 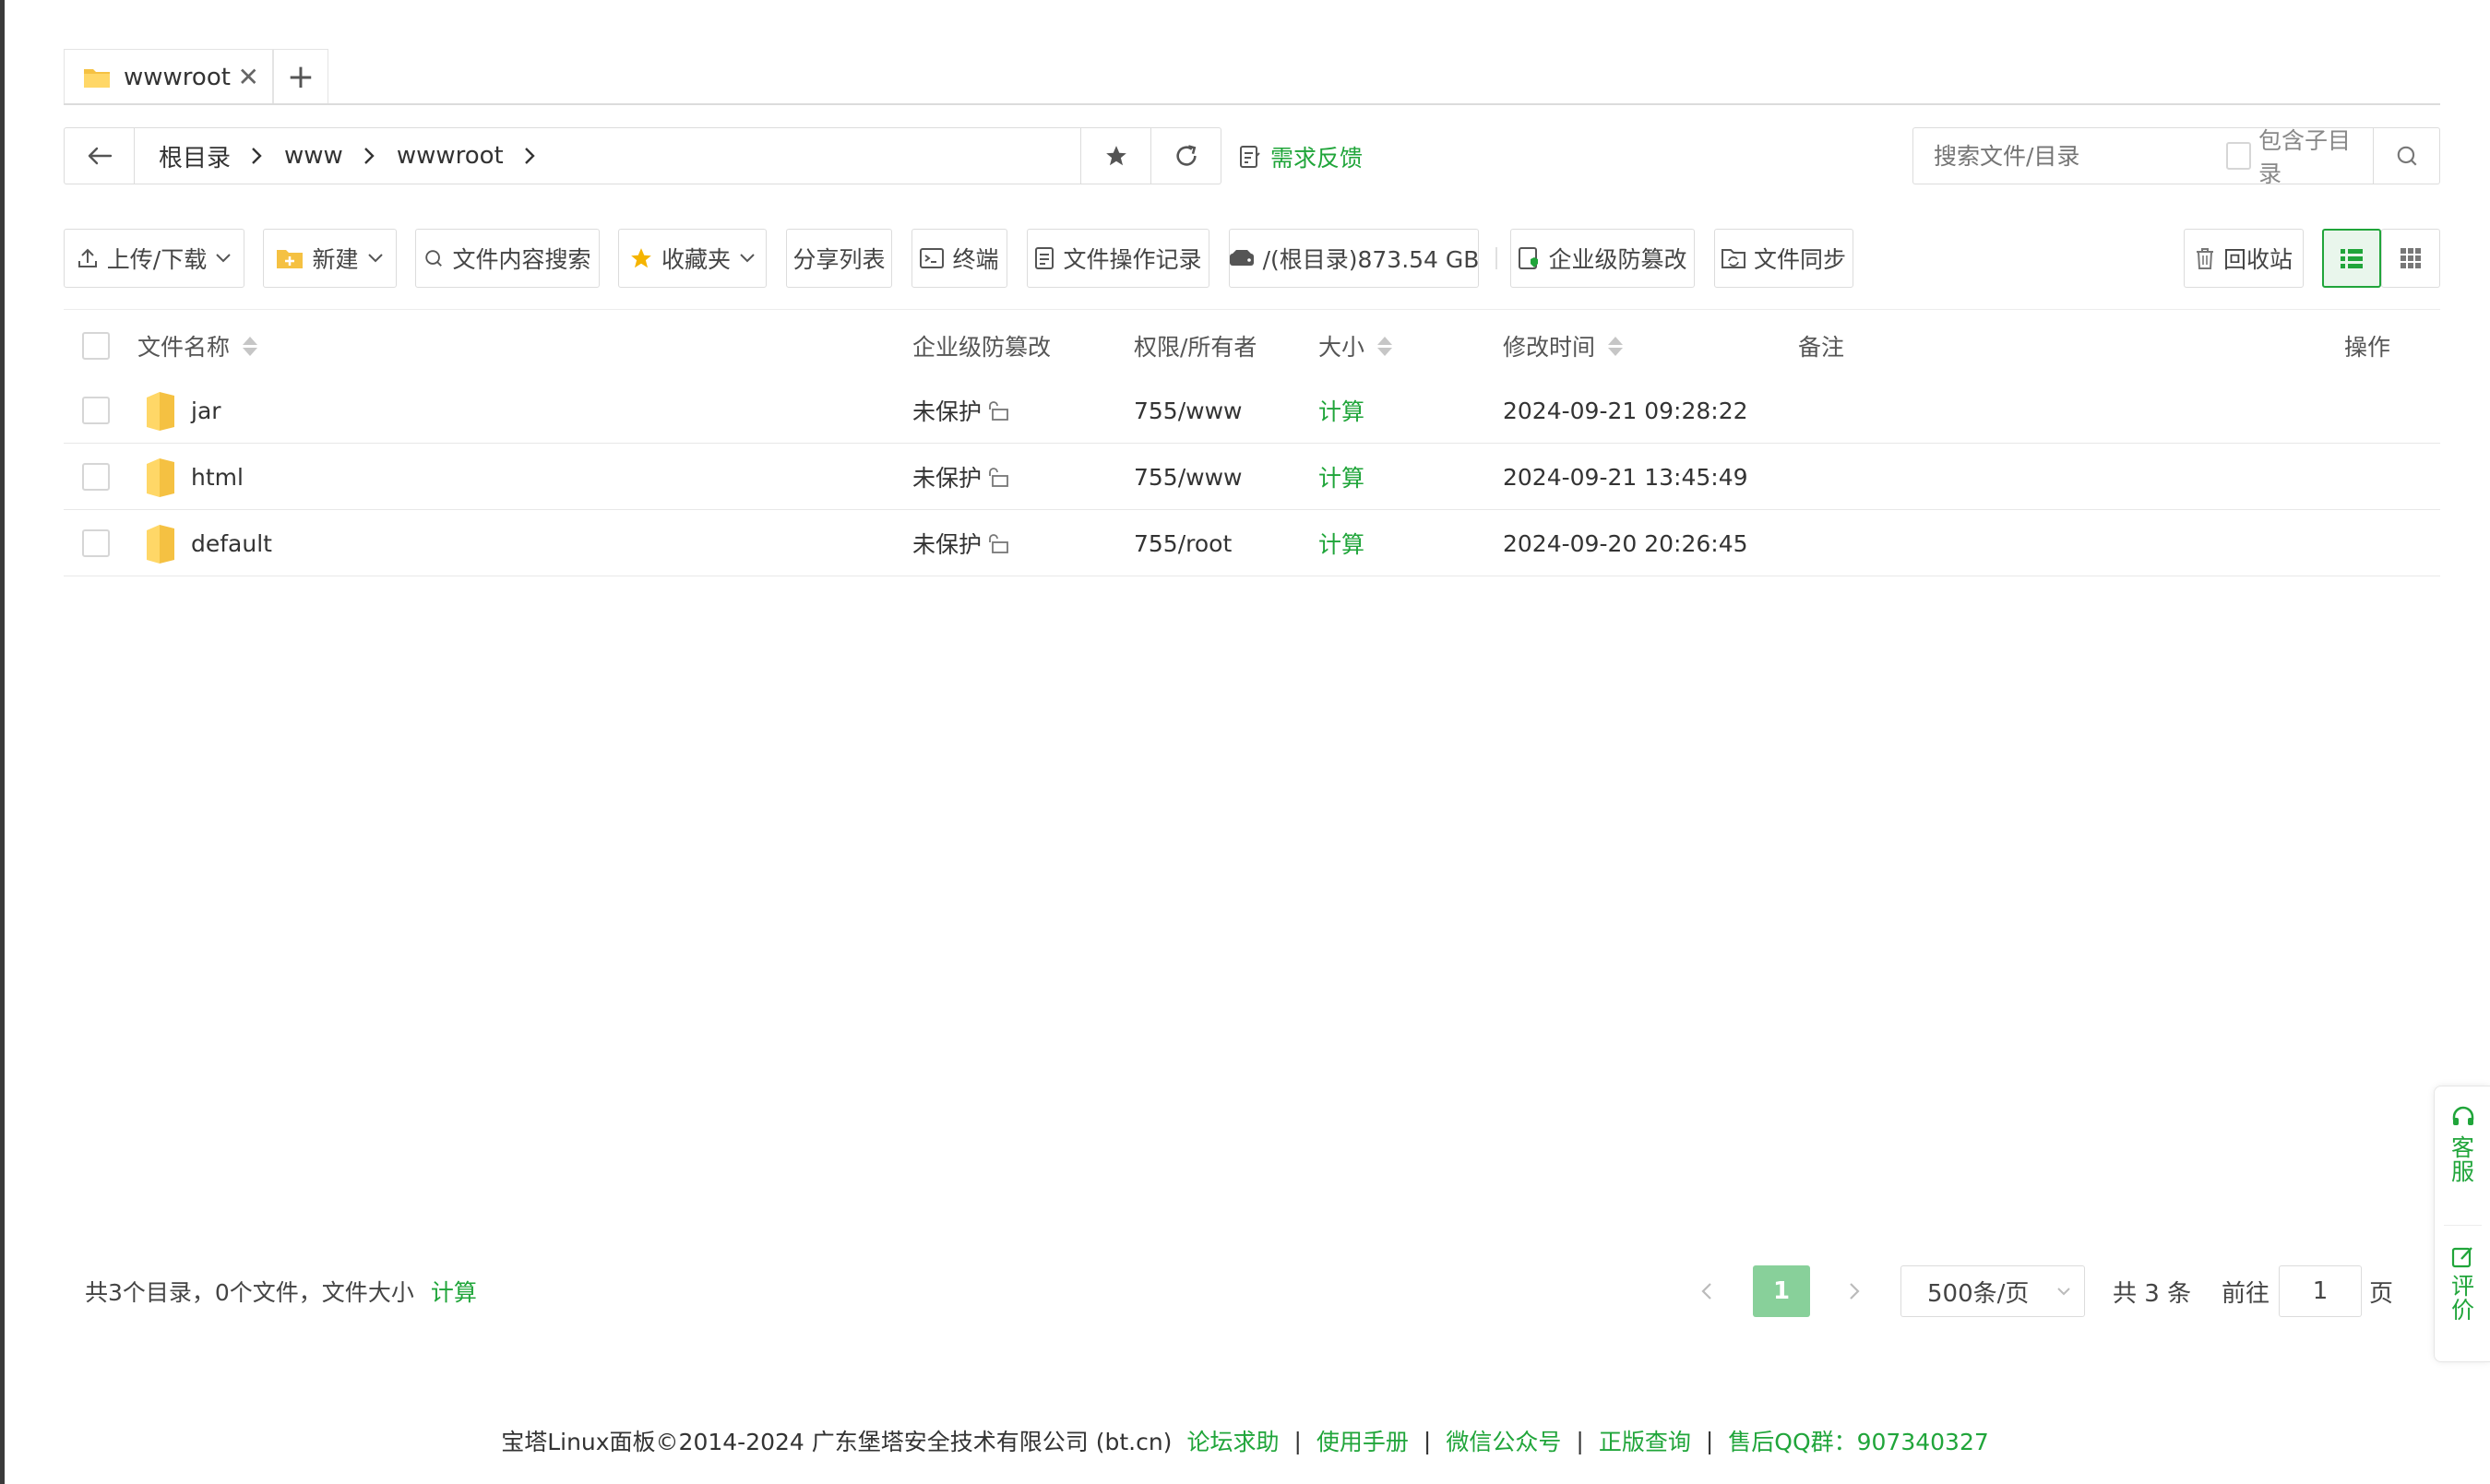 I want to click on close-icon: ✕, so click(x=248, y=77).